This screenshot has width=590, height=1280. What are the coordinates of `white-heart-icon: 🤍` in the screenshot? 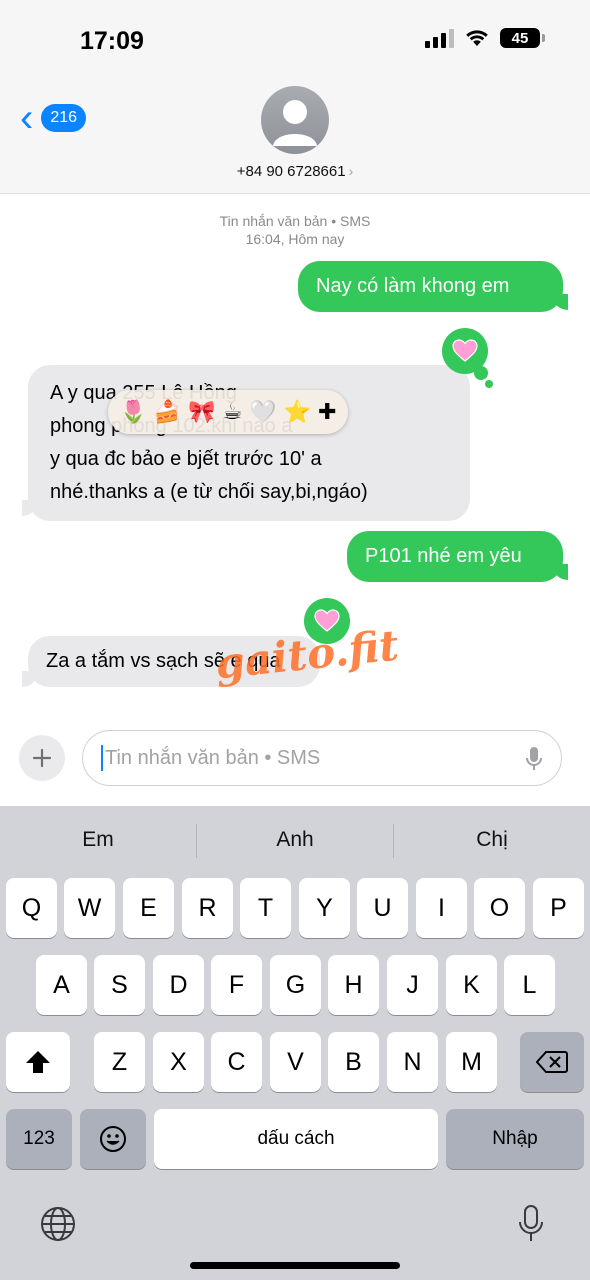 It's located at (263, 412).